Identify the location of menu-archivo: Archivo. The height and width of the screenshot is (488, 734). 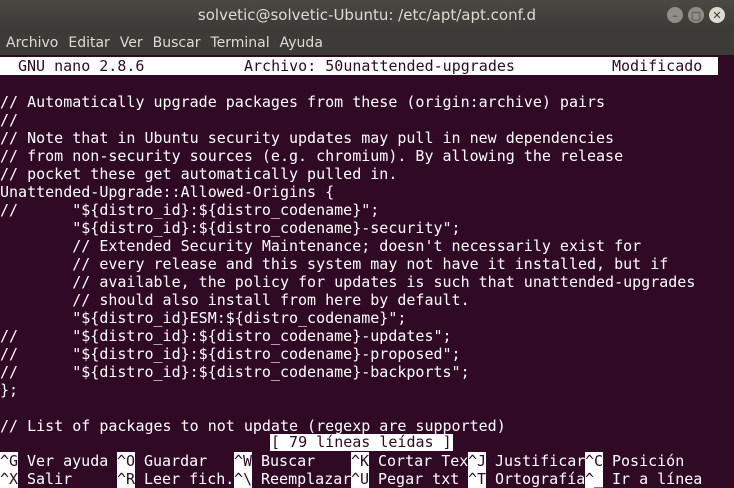
(31, 43).